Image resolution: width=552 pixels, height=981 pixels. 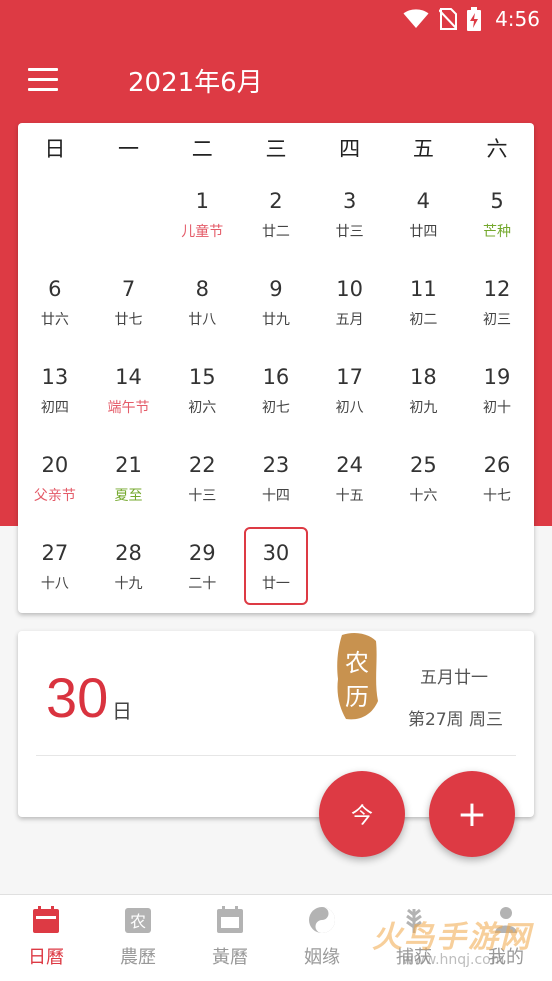 What do you see at coordinates (506, 938) in the screenshot?
I see `nav-item: 我的` at bounding box center [506, 938].